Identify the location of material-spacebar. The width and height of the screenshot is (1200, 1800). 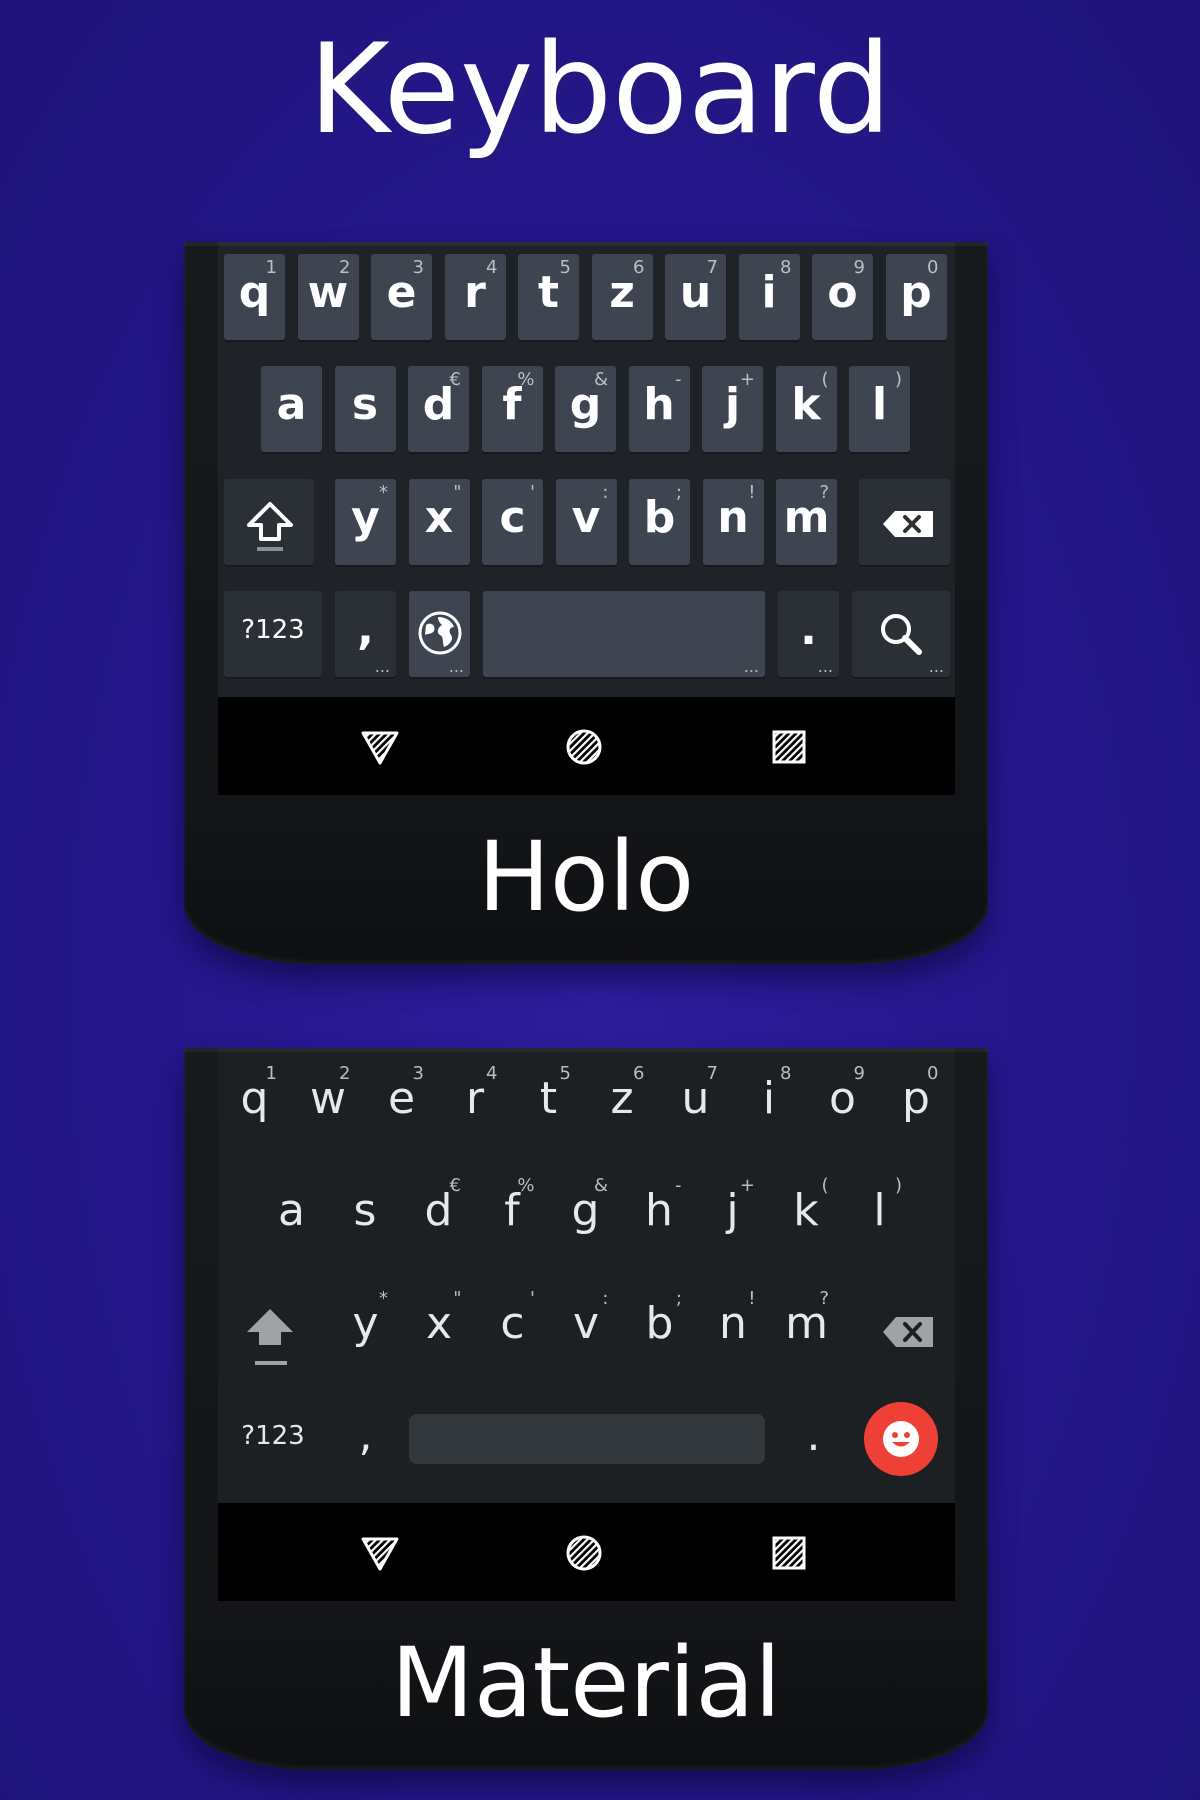
(587, 1439).